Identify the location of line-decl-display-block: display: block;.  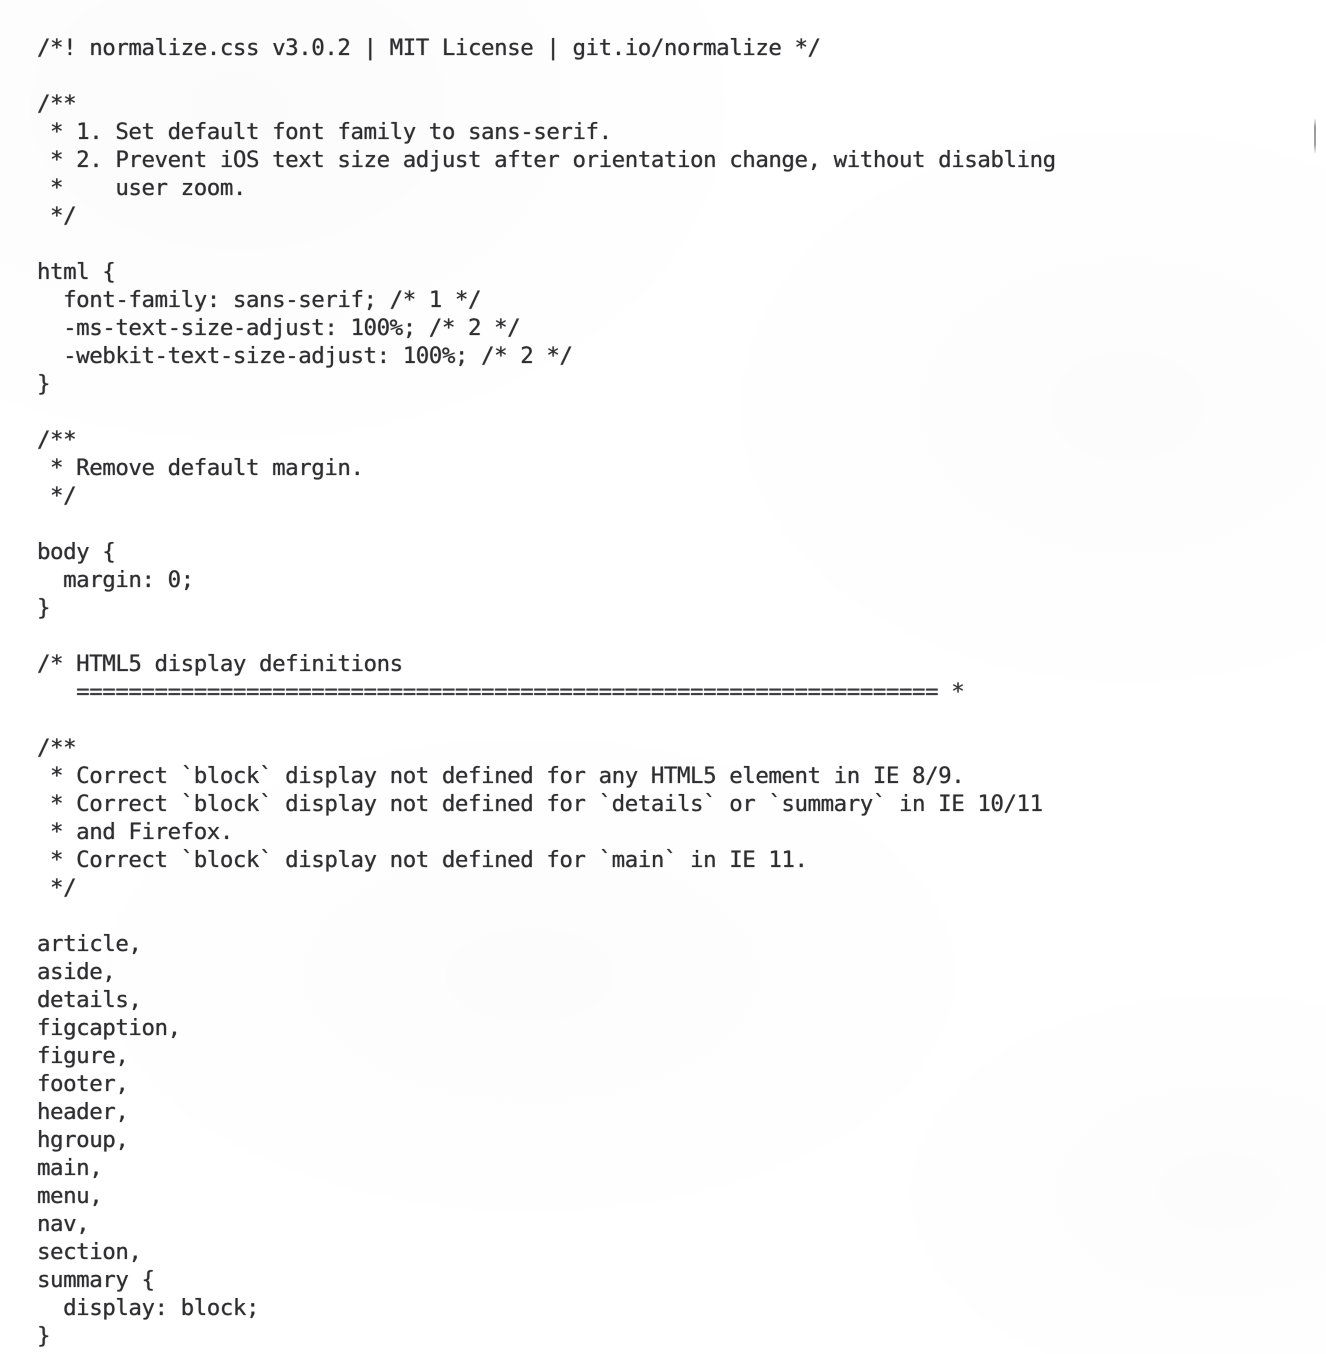
(148, 1308).